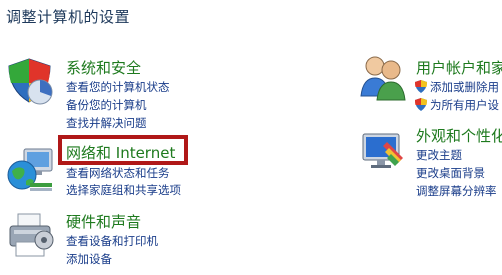  Describe the element at coordinates (30, 169) in the screenshot. I see `network-globe-icon` at that location.